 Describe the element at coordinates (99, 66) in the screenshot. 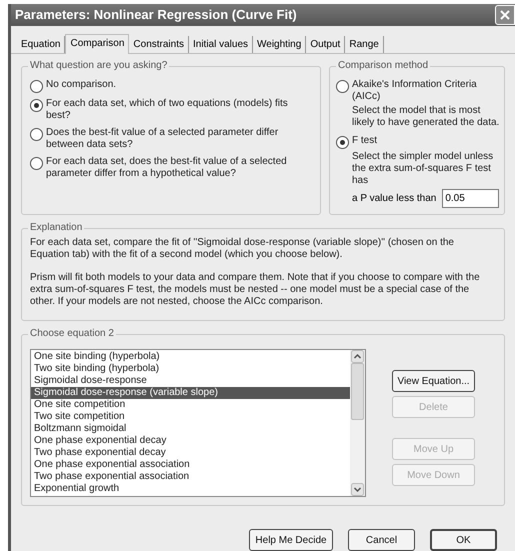

I see `group-title: What question are you asking?` at that location.